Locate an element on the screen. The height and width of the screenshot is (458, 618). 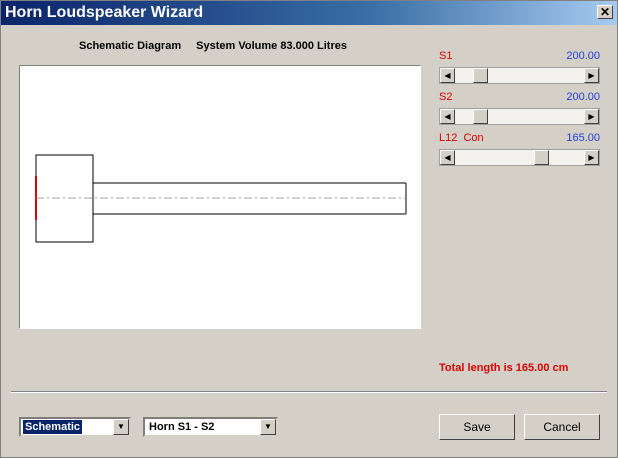
total-length: Total length is 165.00 cm is located at coordinates (504, 368).